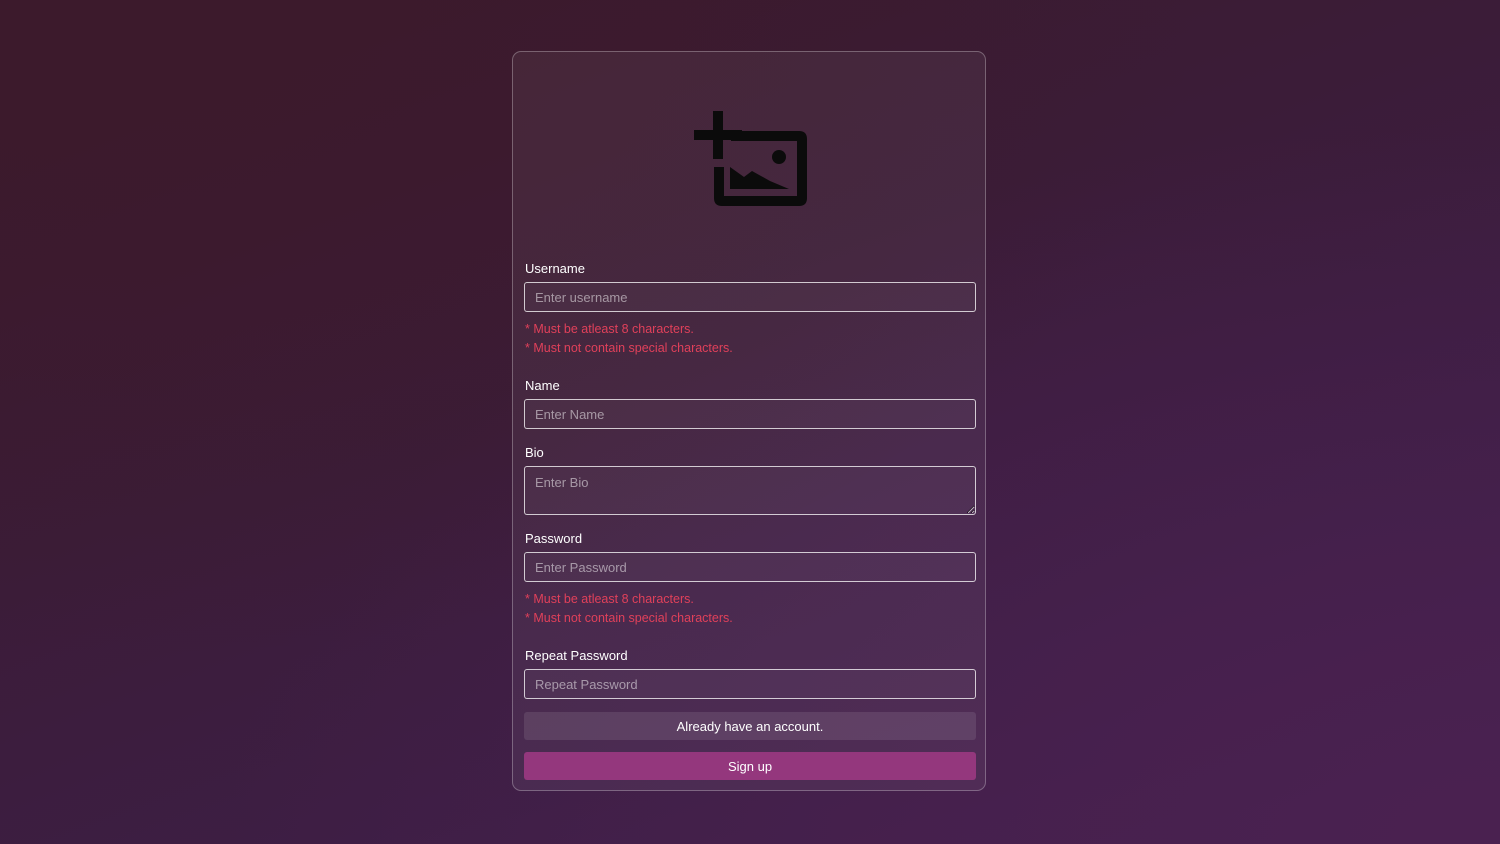 This screenshot has height=844, width=1500. Describe the element at coordinates (750, 414) in the screenshot. I see `name-input` at that location.